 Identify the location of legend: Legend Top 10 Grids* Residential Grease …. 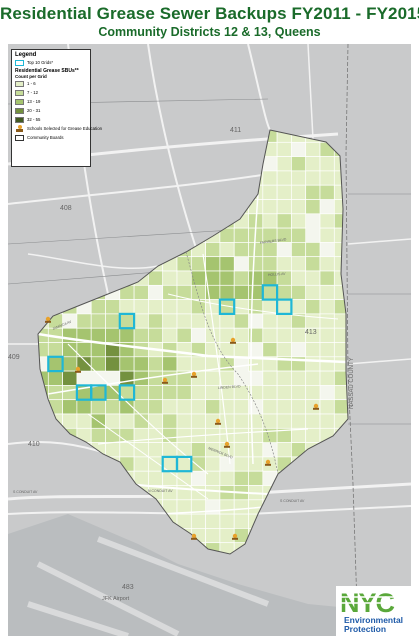
(56, 108).